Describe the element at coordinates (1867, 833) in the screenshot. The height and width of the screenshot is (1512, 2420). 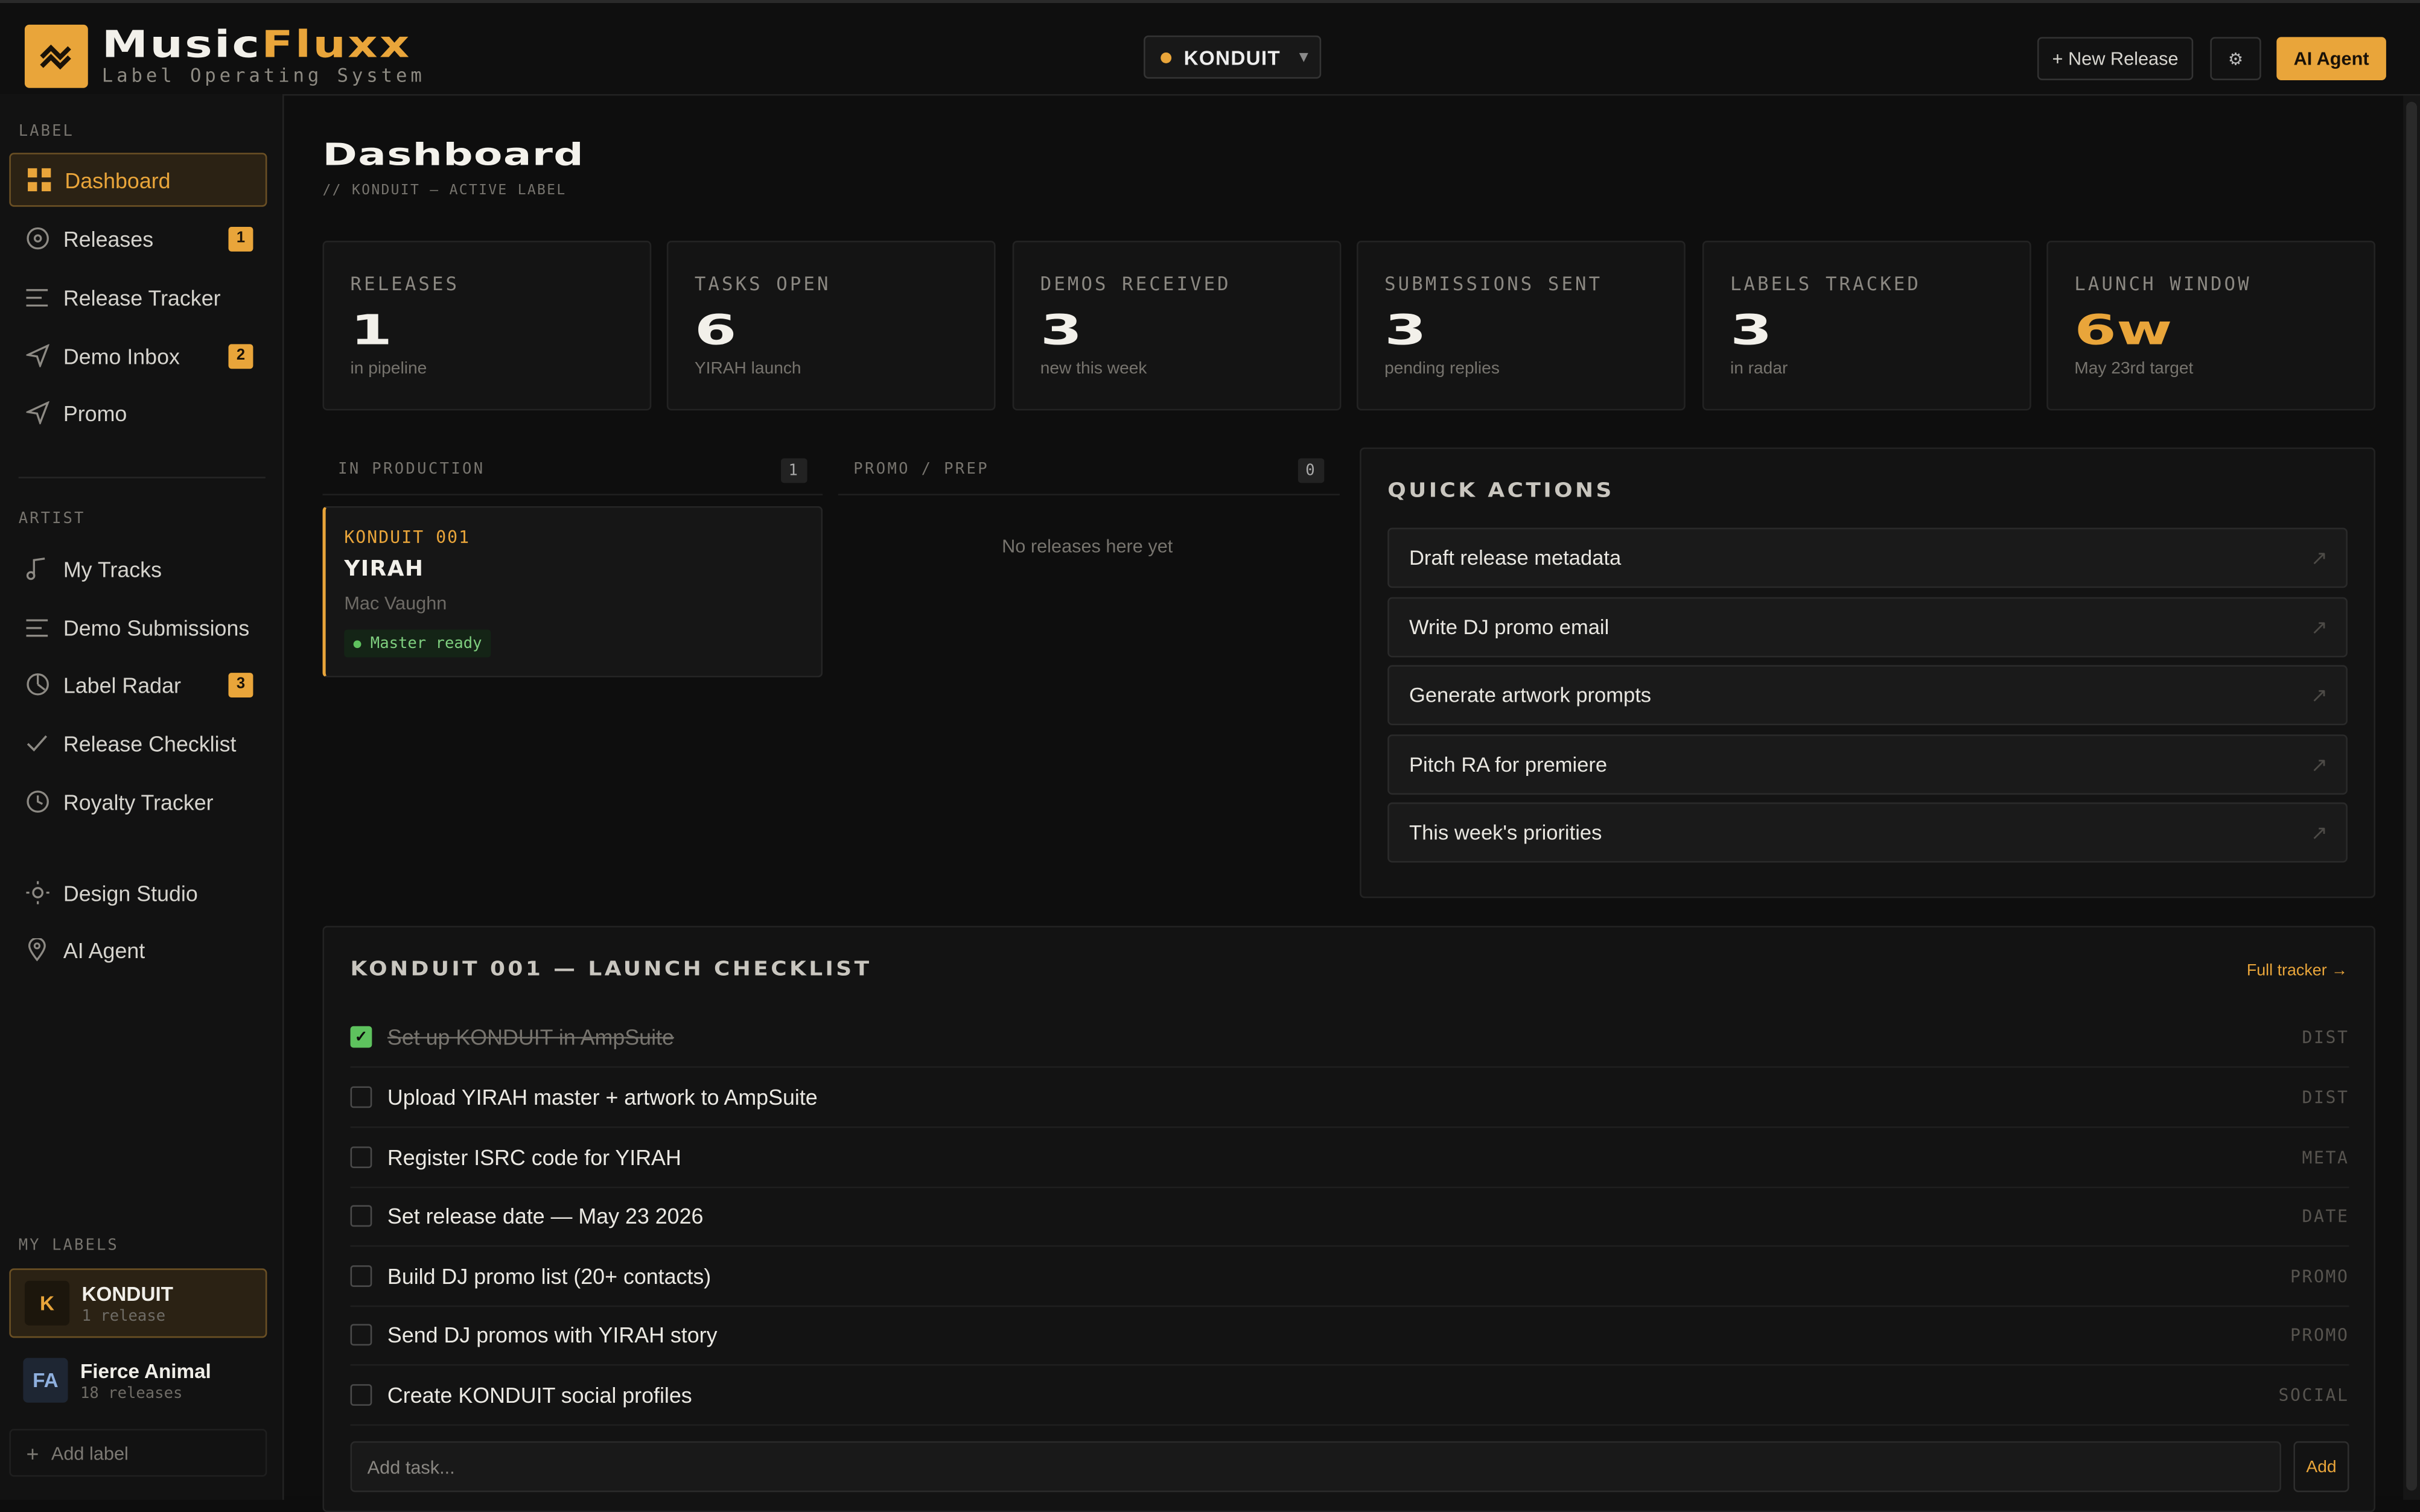
I see `quick-action-item: This week's priorities ↗` at that location.